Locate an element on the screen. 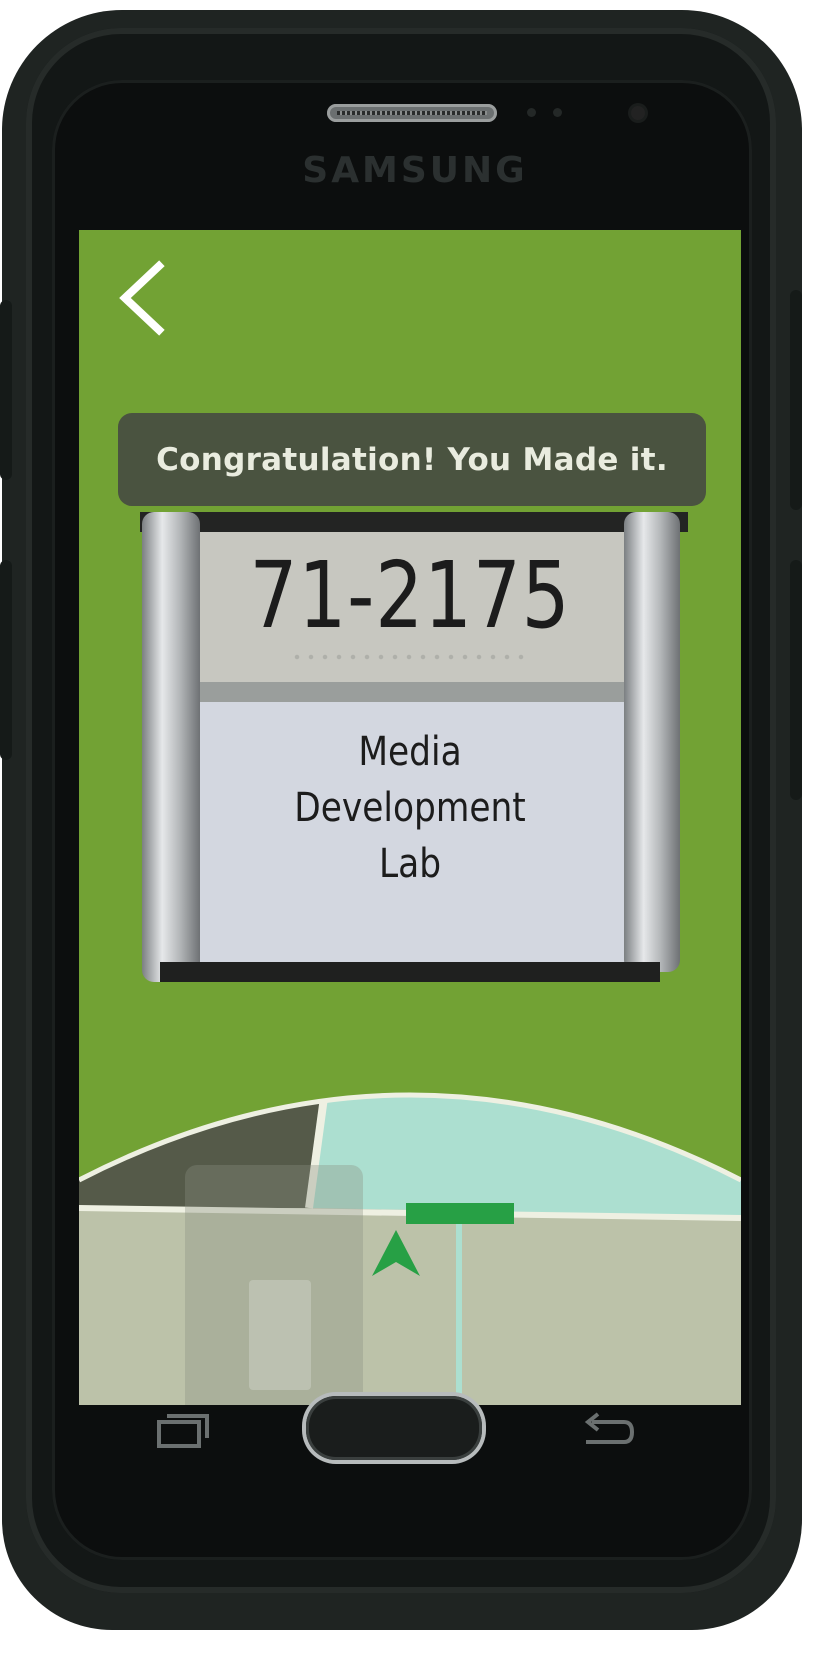 This screenshot has height=1661, width=833. room-name-line: Lab is located at coordinates (410, 864).